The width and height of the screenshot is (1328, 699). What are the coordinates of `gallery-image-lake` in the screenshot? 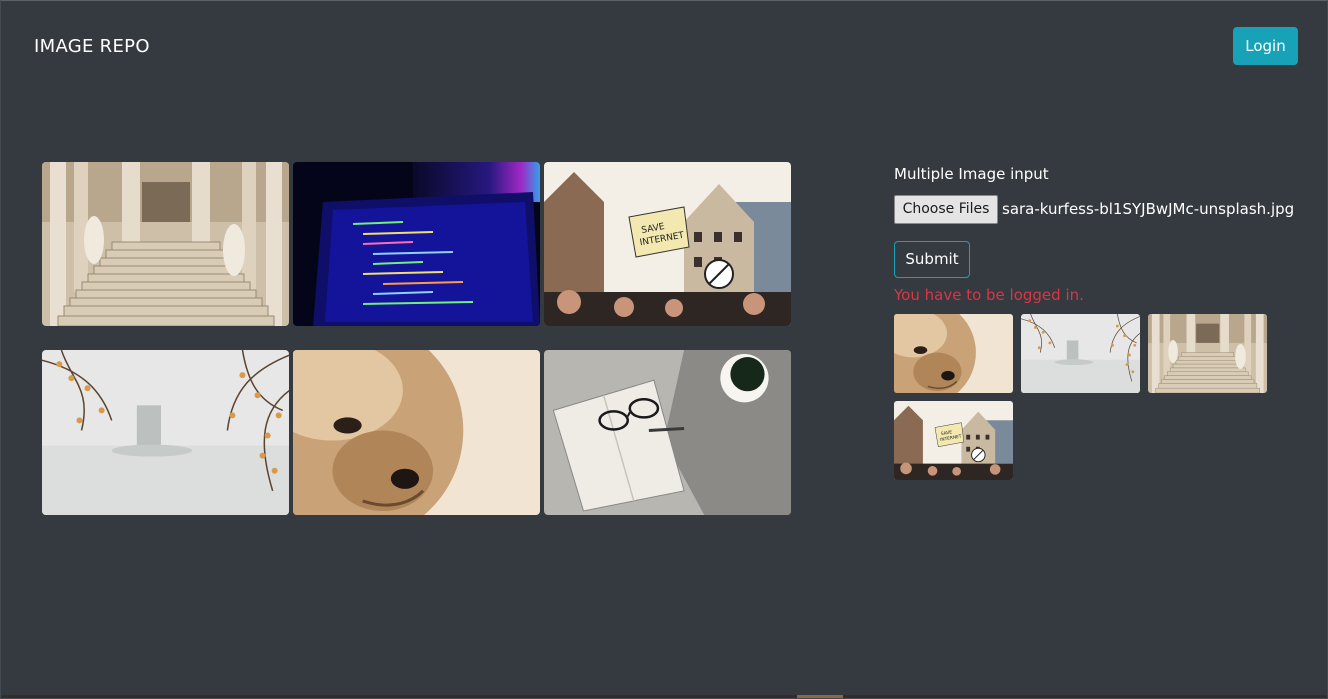 It's located at (165, 432).